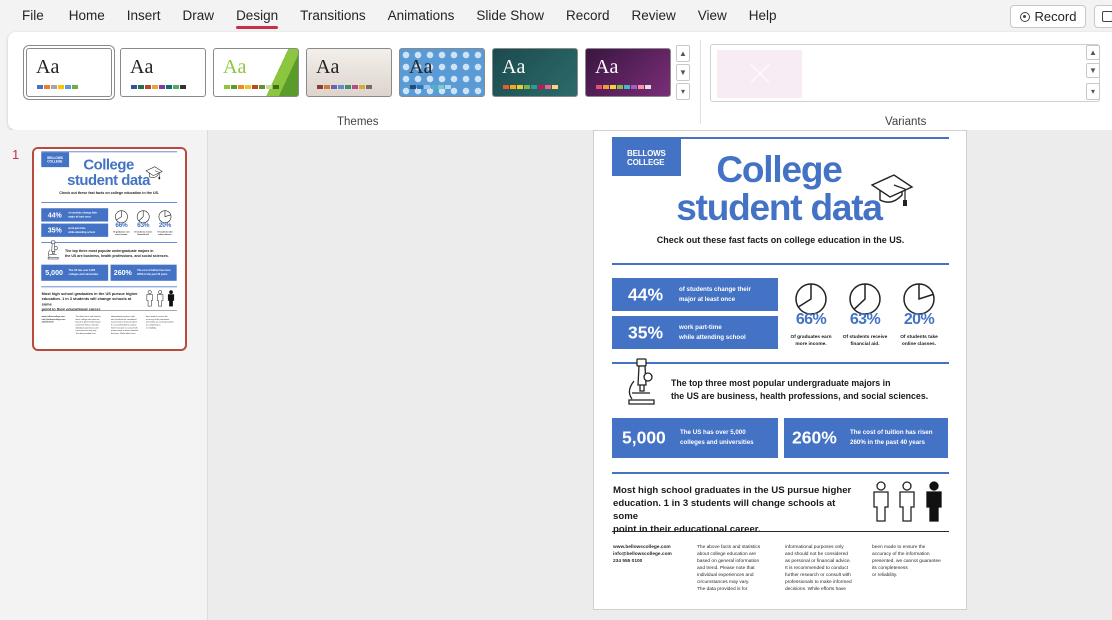 The height and width of the screenshot is (620, 1112). I want to click on disclaimer-line: decisions. While efforts have, so click(815, 589).